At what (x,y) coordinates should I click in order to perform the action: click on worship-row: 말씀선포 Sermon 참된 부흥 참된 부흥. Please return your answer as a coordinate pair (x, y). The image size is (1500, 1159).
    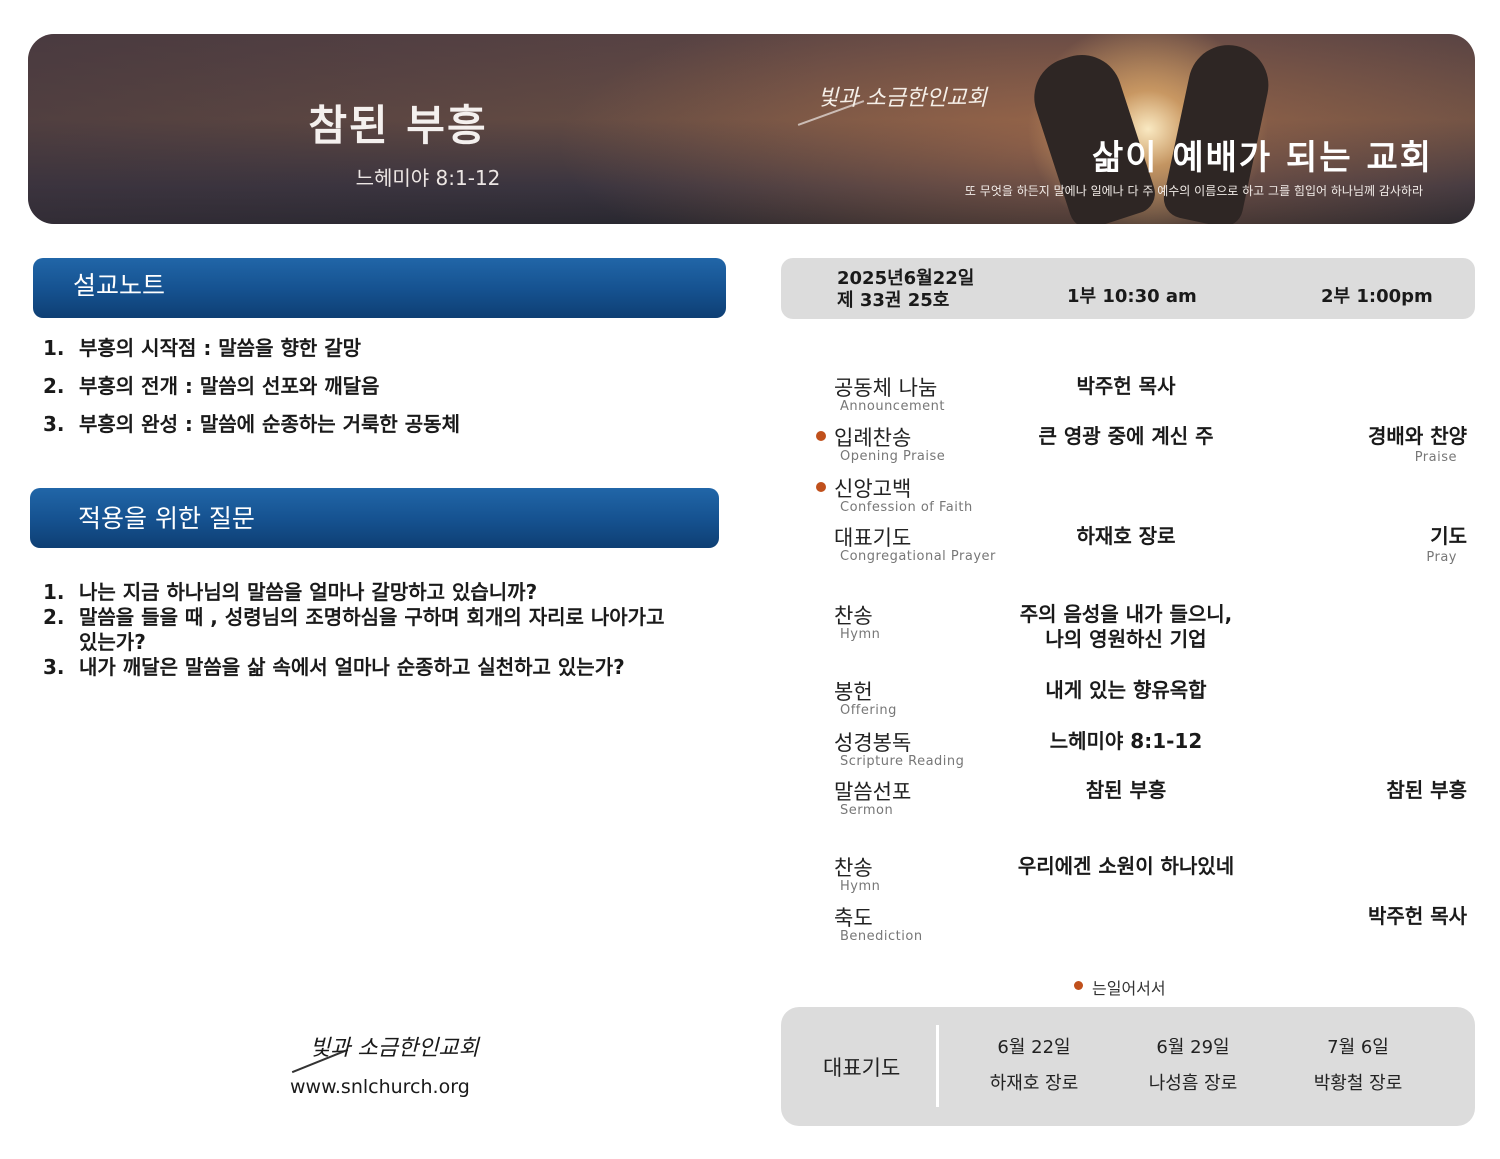
    Looking at the image, I should click on (1128, 801).